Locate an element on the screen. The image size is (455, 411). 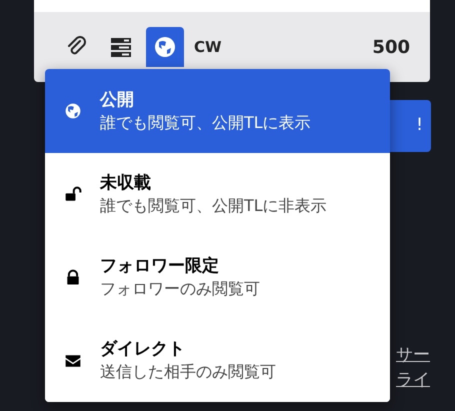
visibility-button is located at coordinates (165, 47).